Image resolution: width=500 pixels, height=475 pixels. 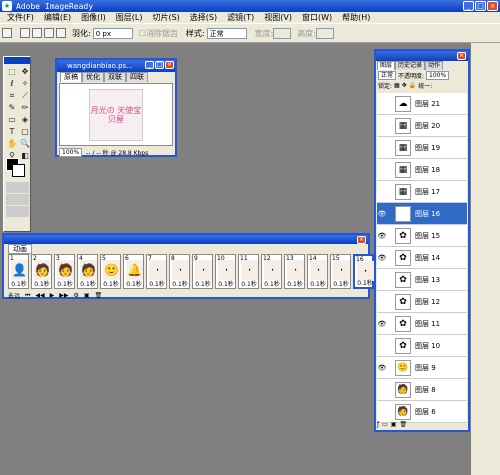 What do you see at coordinates (422, 346) in the screenshot?
I see `layer-row: ✿ 图层 10` at bounding box center [422, 346].